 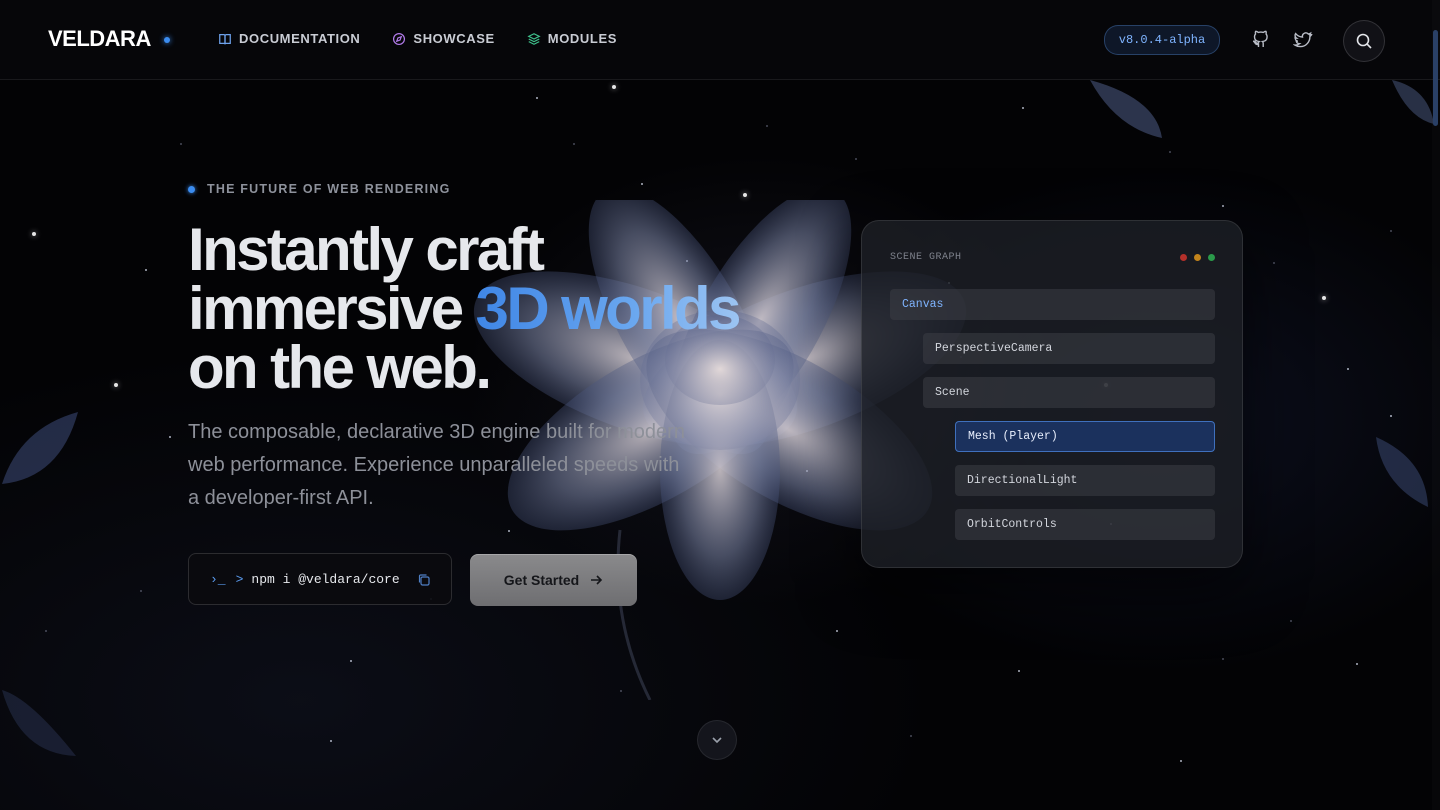 I want to click on headline-line-1: Instantly craft, so click(x=366, y=249).